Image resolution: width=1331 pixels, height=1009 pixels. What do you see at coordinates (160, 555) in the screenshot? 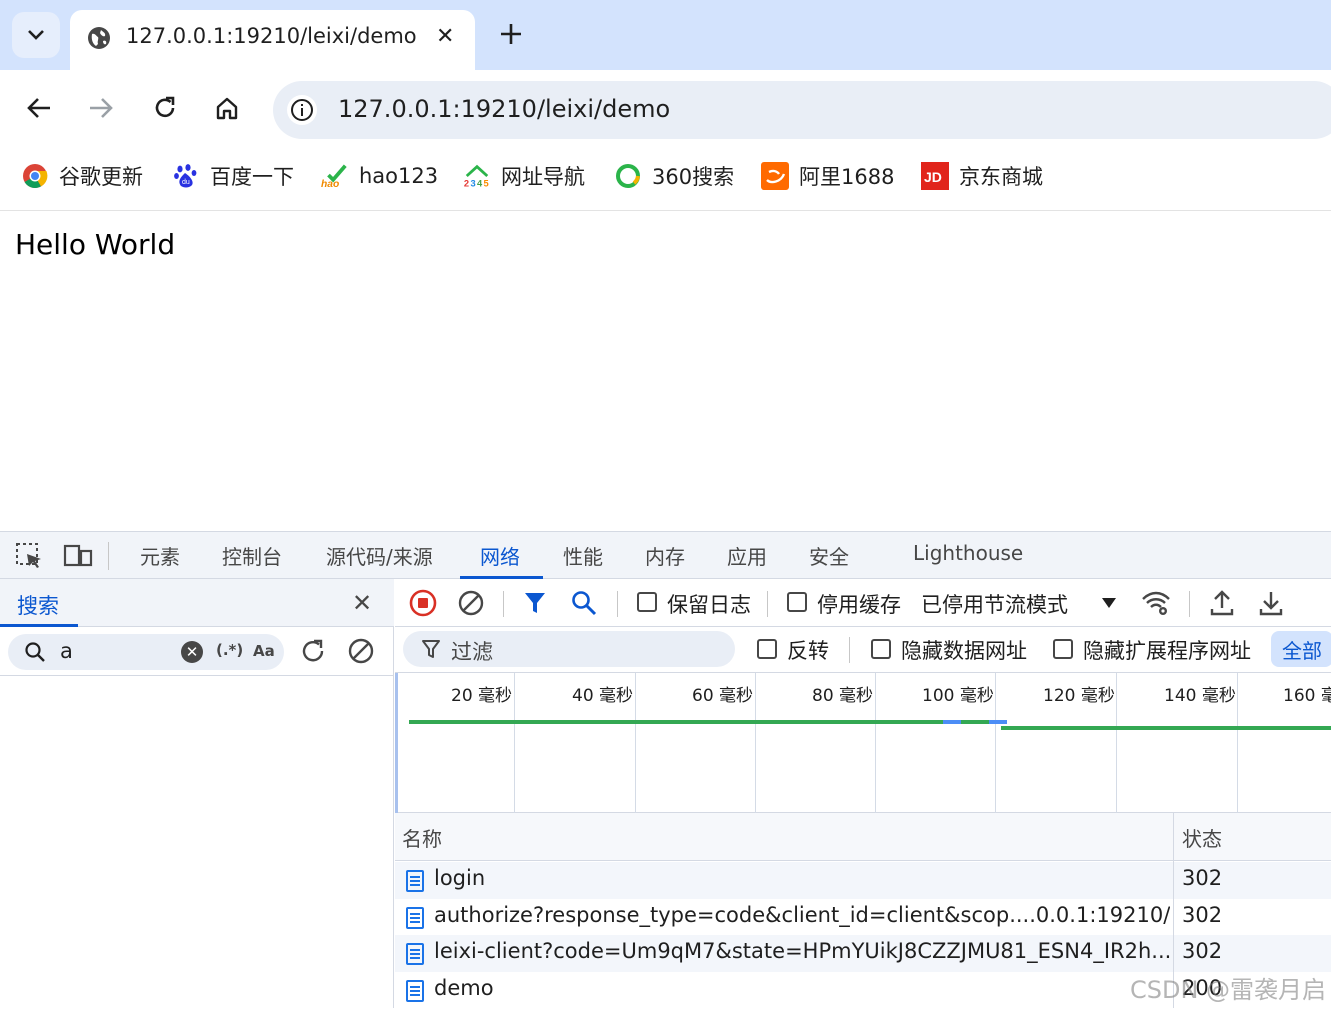
I see `tab-elements: 元素` at bounding box center [160, 555].